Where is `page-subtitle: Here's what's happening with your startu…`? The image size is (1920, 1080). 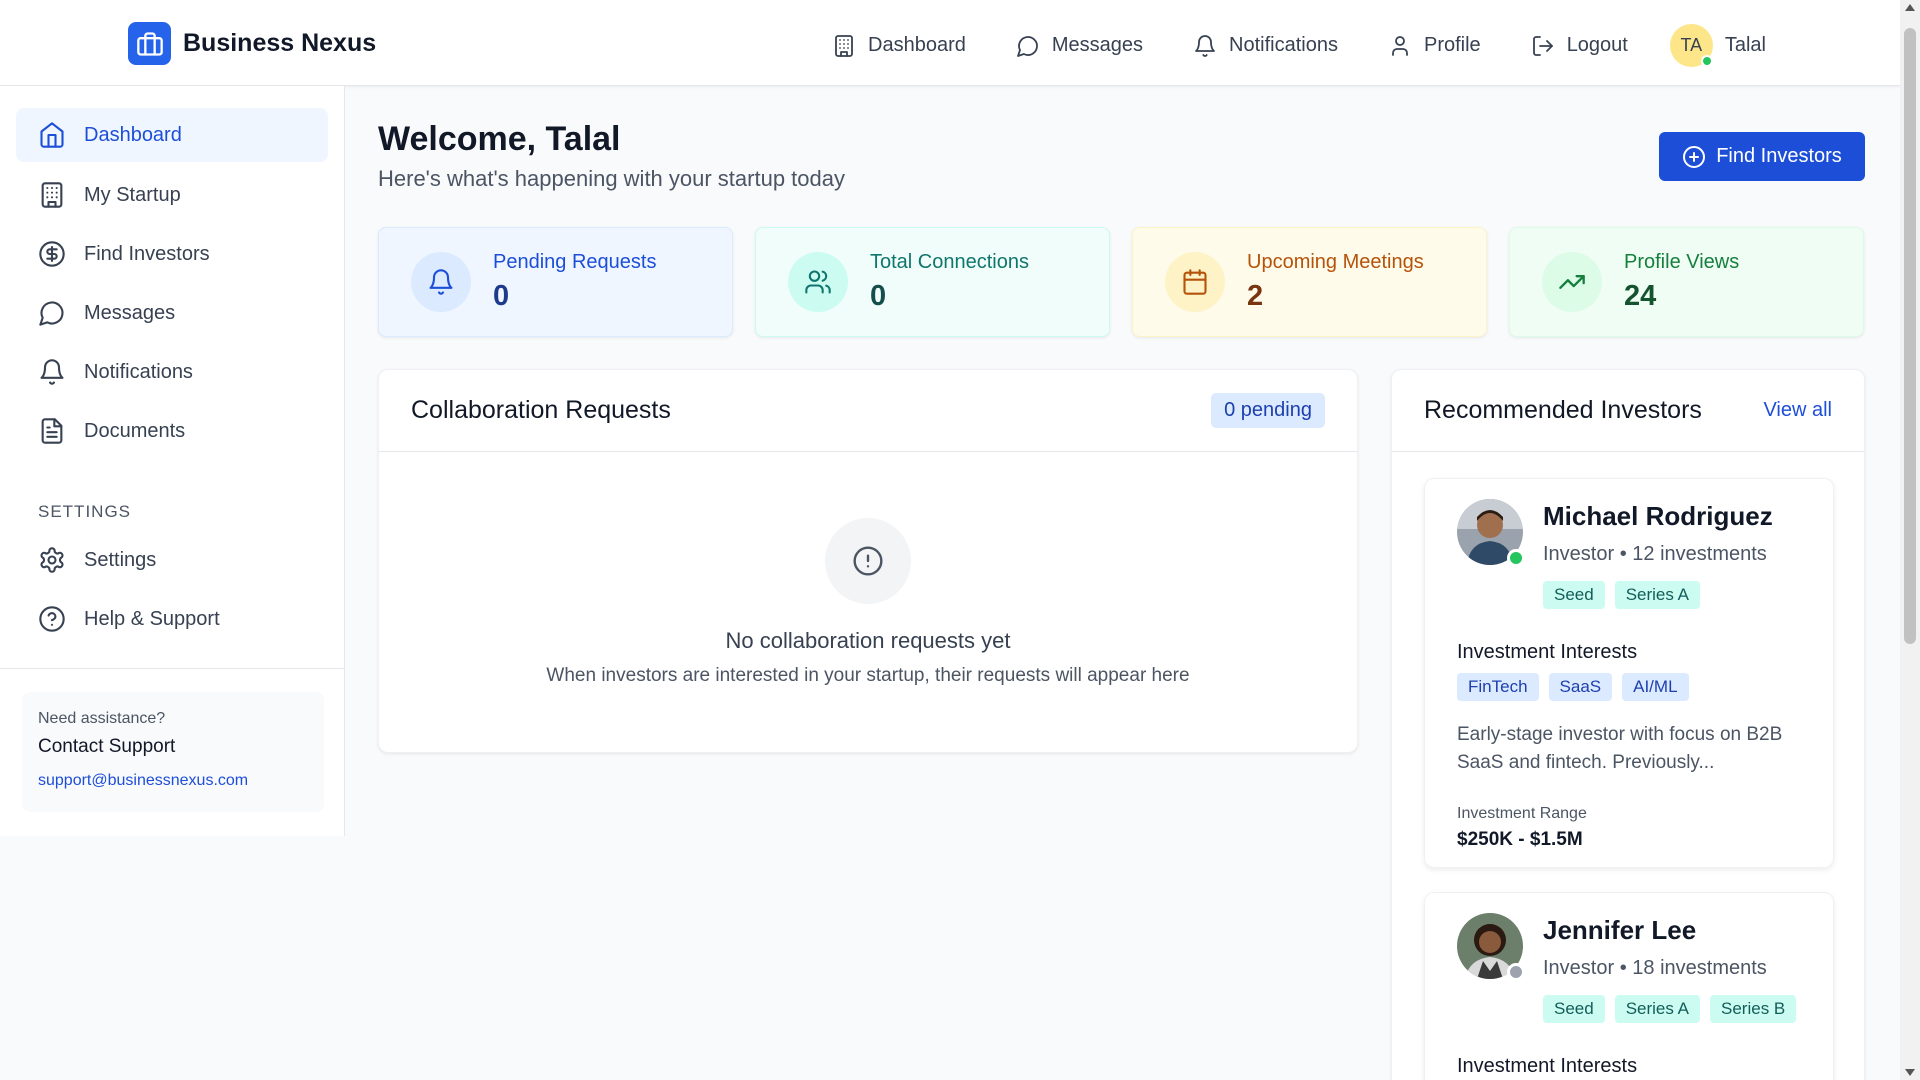 page-subtitle: Here's what's happening with your startu… is located at coordinates (611, 178).